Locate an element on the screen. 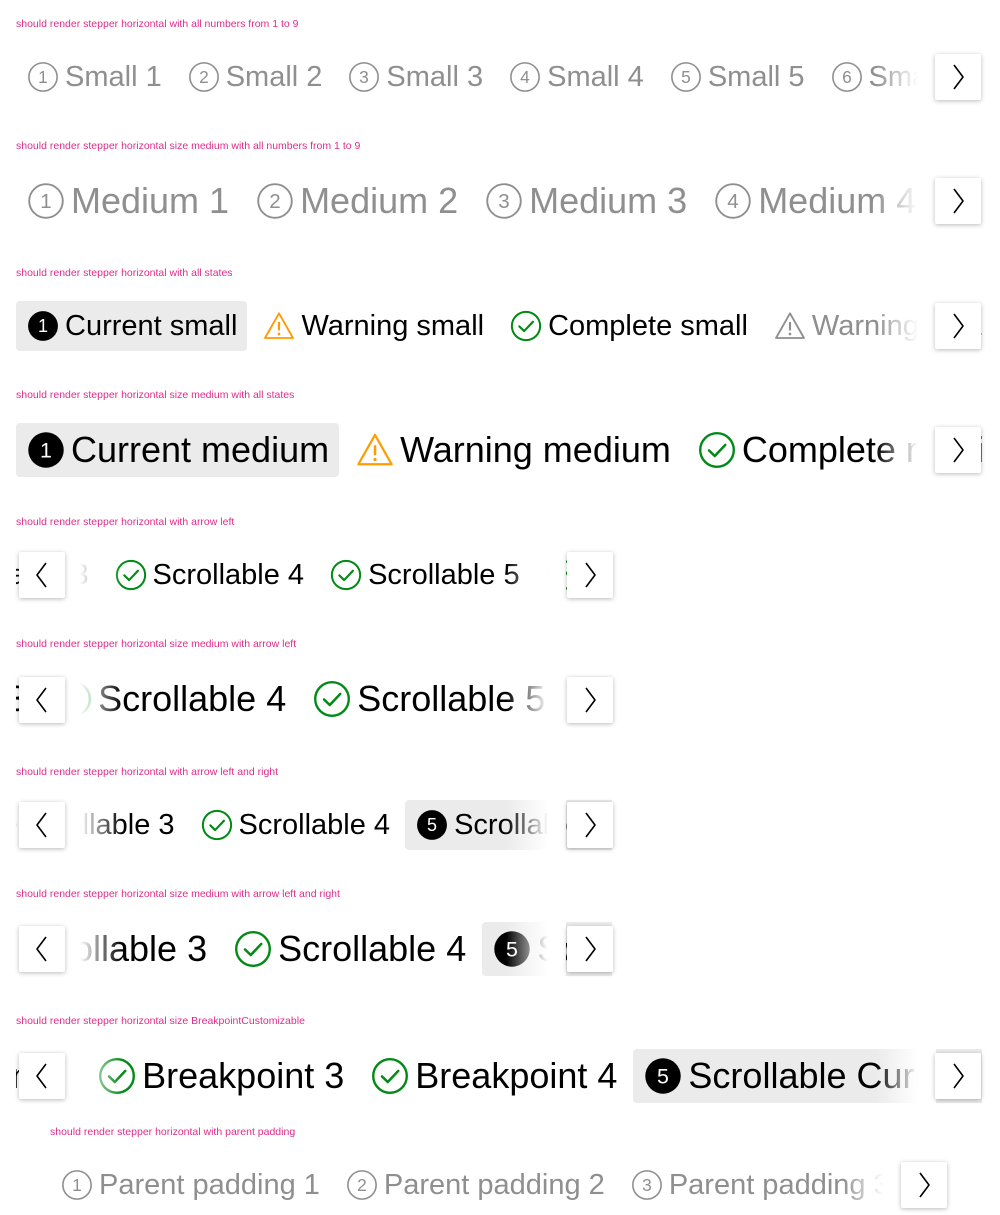 This screenshot has height=1215, width=1000. step-button-disabled: 3 Medium 3 is located at coordinates (585, 201).